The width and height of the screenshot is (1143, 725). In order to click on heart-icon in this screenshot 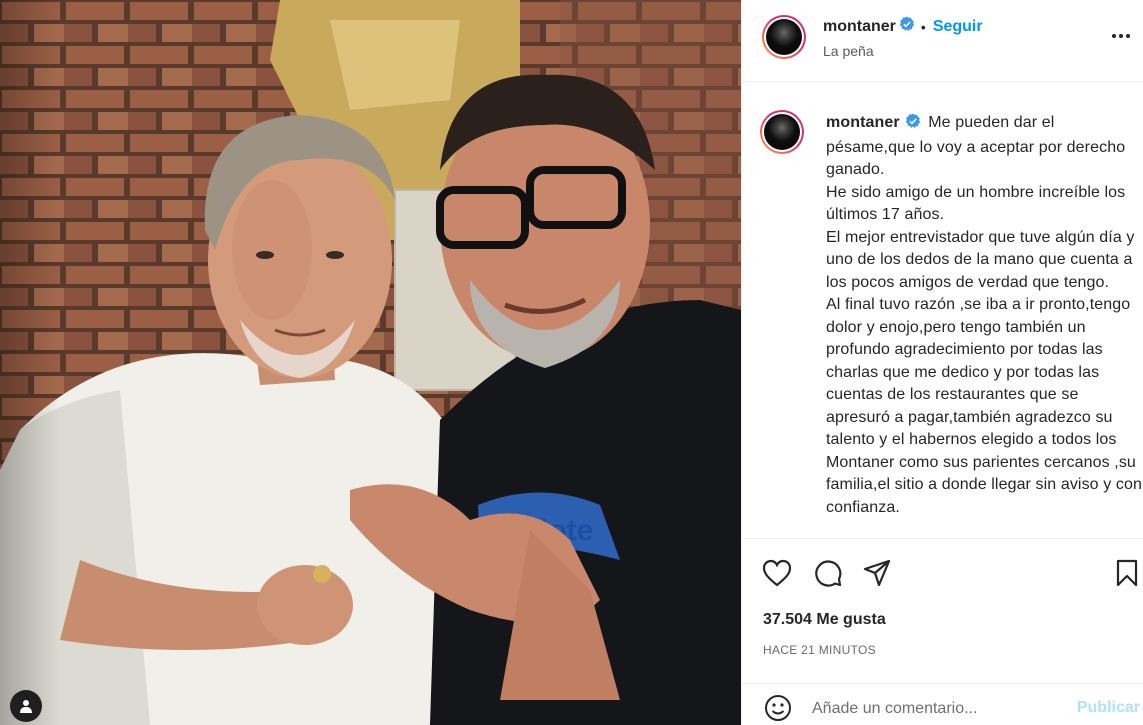, I will do `click(777, 573)`.